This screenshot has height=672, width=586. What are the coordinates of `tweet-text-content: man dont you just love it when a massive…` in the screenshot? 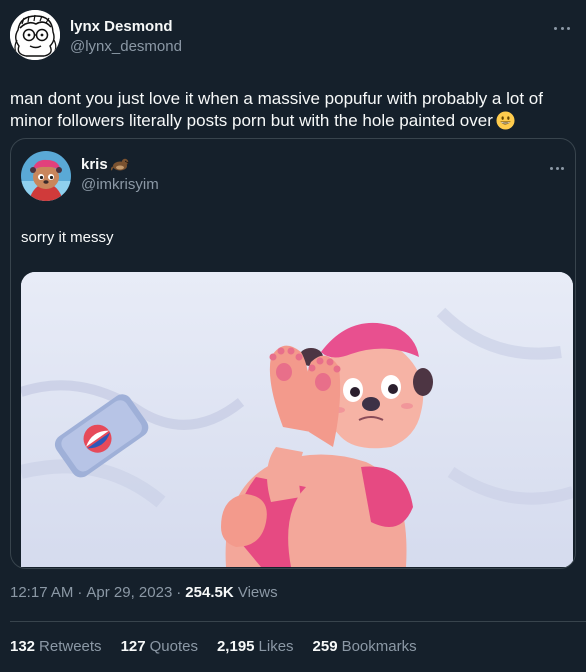 It's located at (276, 109).